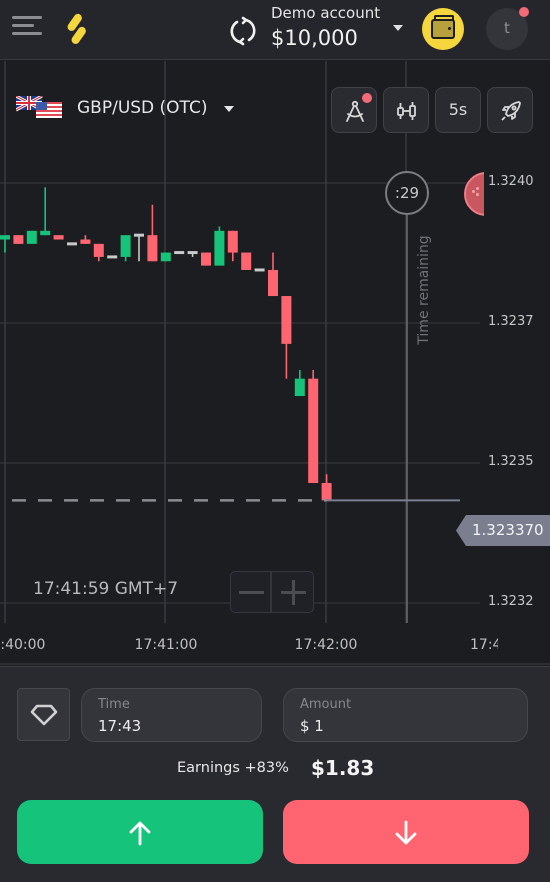 The width and height of the screenshot is (550, 882). I want to click on time-remaining-label: Time remaining, so click(424, 290).